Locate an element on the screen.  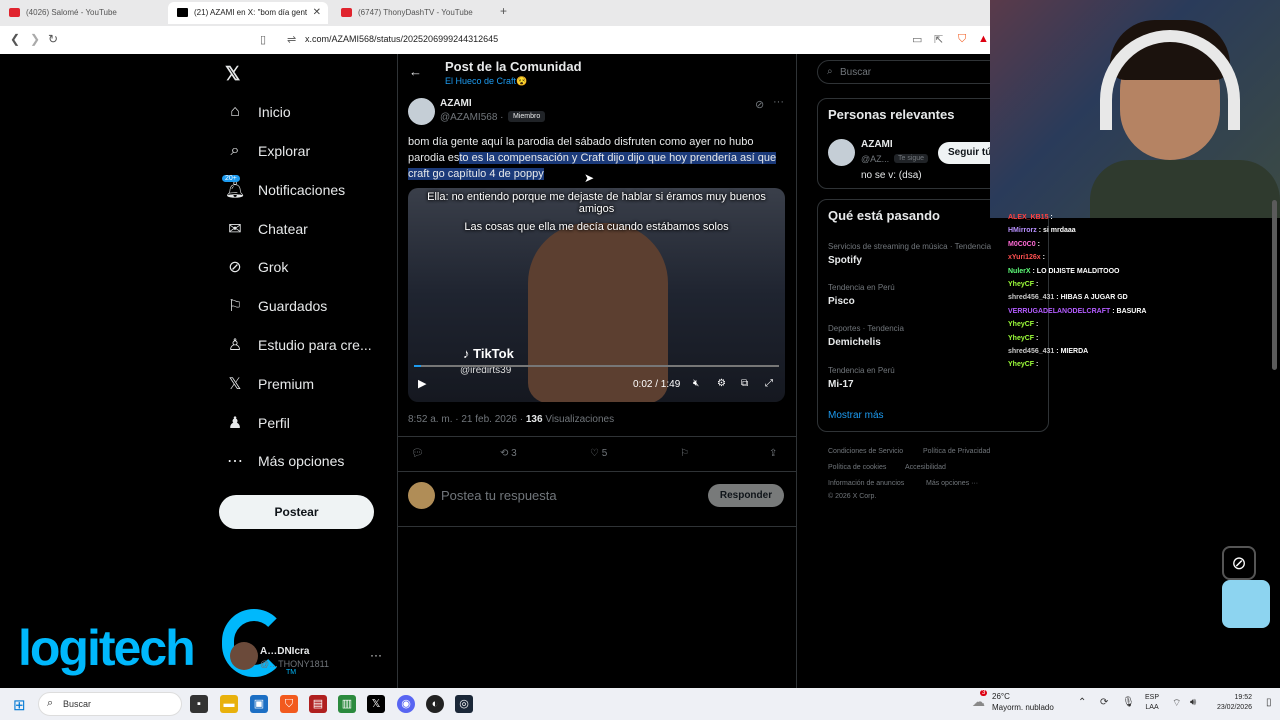
sidebar-item-premium: 𝕏 Premium is located at coordinates (268, 384).